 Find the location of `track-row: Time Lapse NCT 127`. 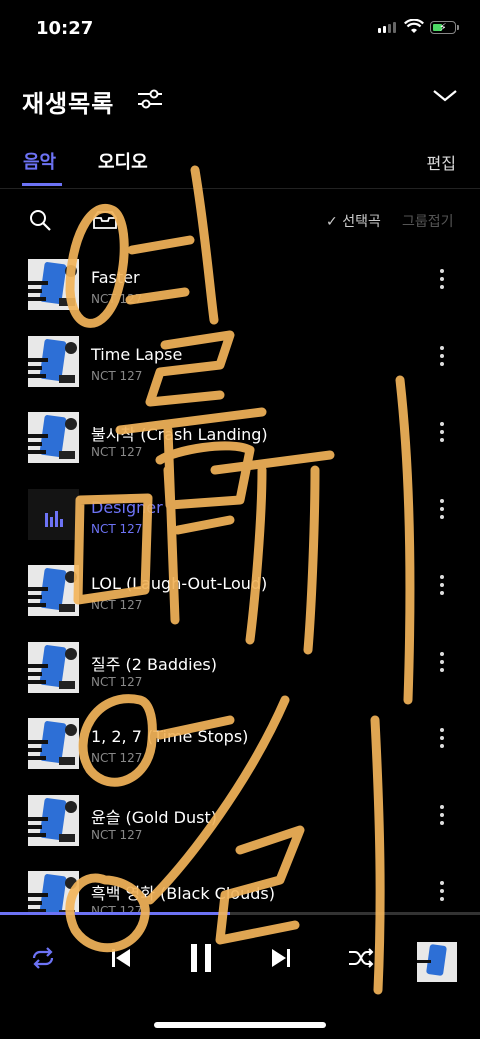

track-row: Time Lapse NCT 127 is located at coordinates (240, 365).